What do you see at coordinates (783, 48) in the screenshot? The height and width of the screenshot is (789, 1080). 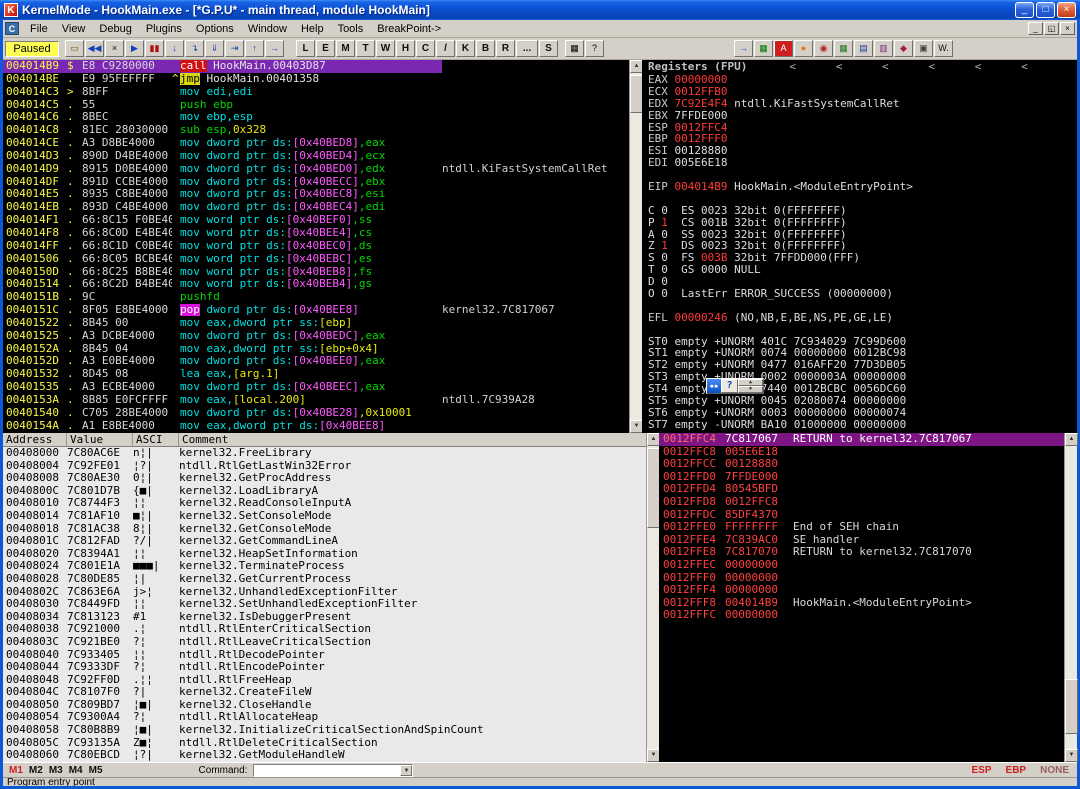 I see `plugin-a-button: A` at bounding box center [783, 48].